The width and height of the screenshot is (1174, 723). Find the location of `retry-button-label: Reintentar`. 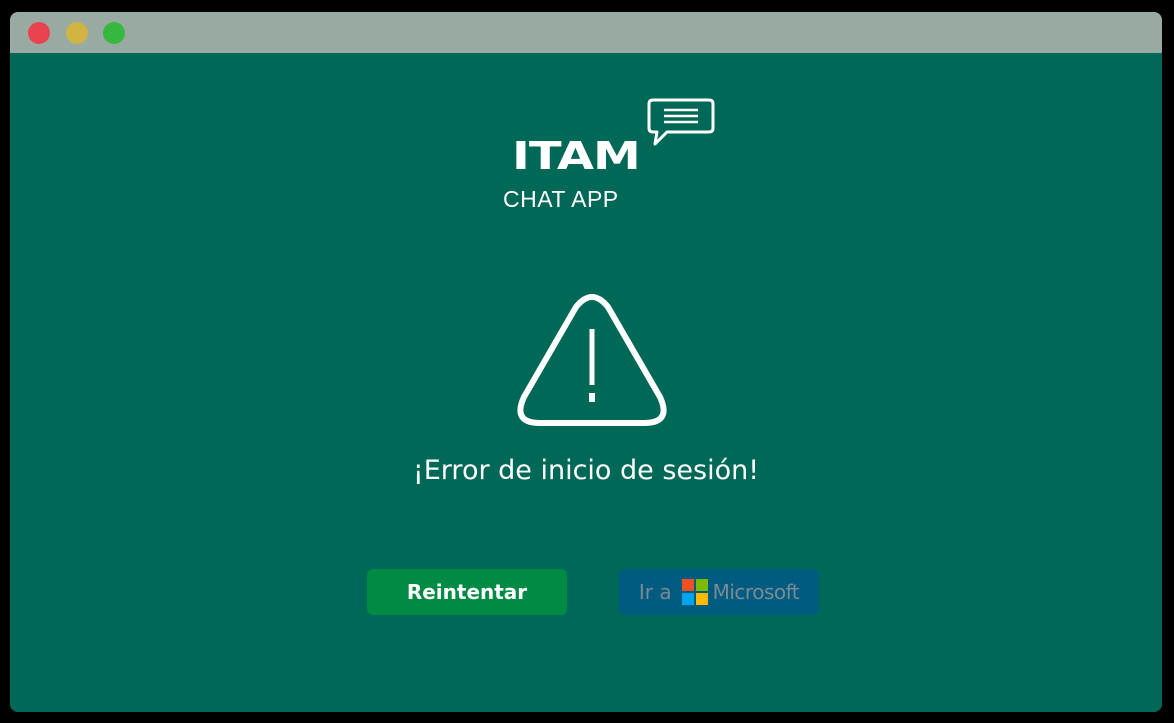

retry-button-label: Reintentar is located at coordinates (467, 592).